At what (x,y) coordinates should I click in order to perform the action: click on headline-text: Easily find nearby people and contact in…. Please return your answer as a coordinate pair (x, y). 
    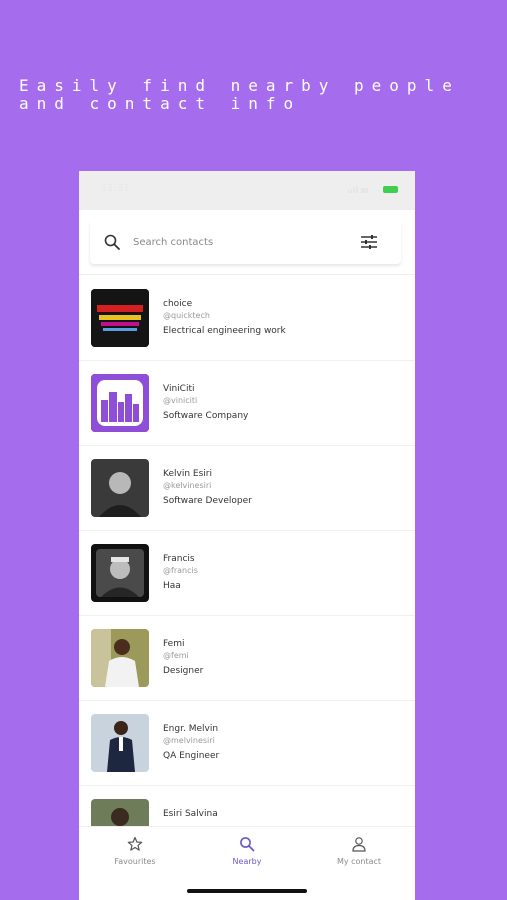
    Looking at the image, I should click on (239, 94).